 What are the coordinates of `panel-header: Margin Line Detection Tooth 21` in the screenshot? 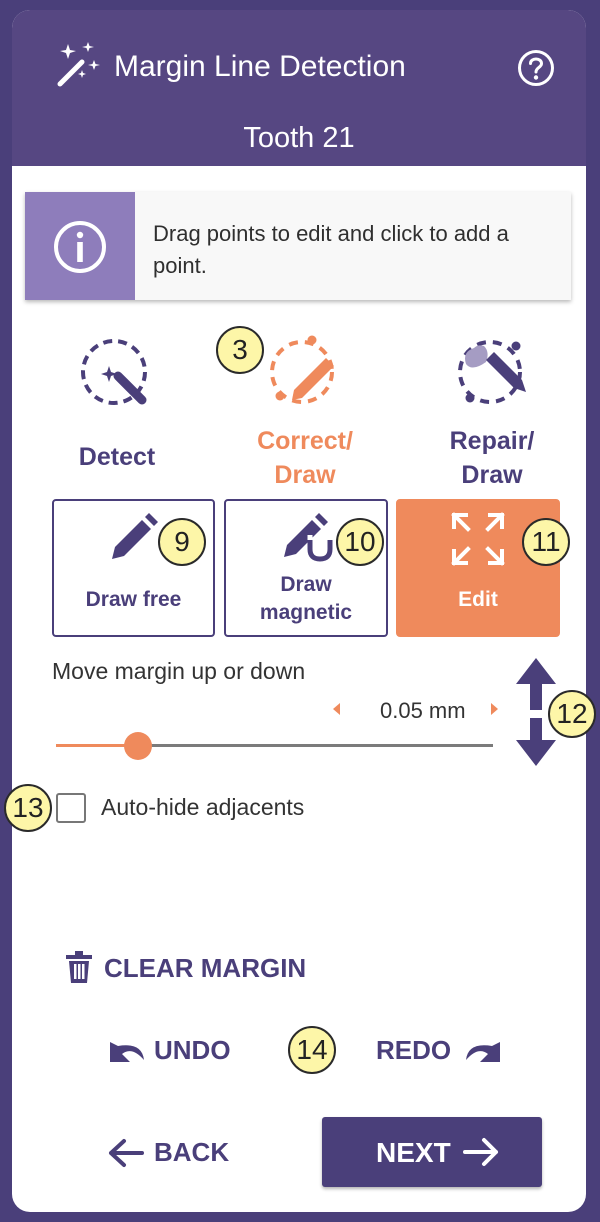 It's located at (299, 88).